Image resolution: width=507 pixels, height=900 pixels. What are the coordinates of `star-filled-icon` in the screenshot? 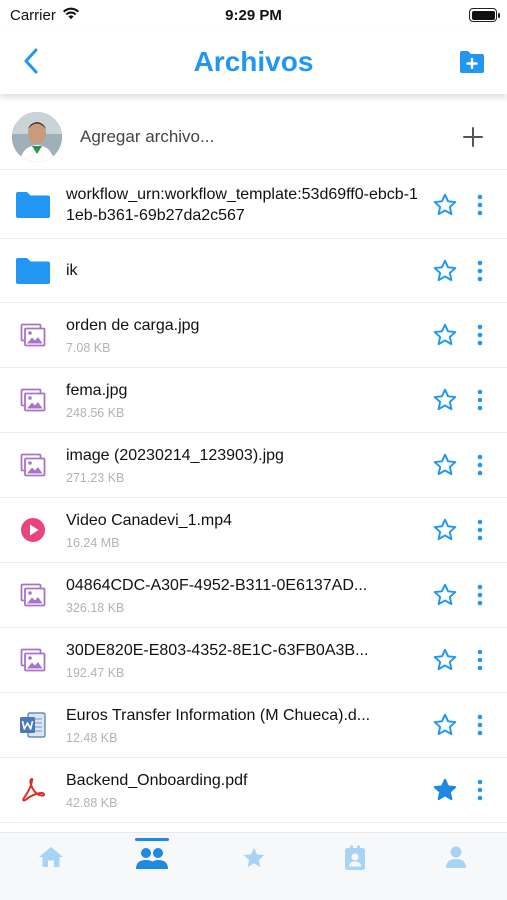 It's located at (445, 789).